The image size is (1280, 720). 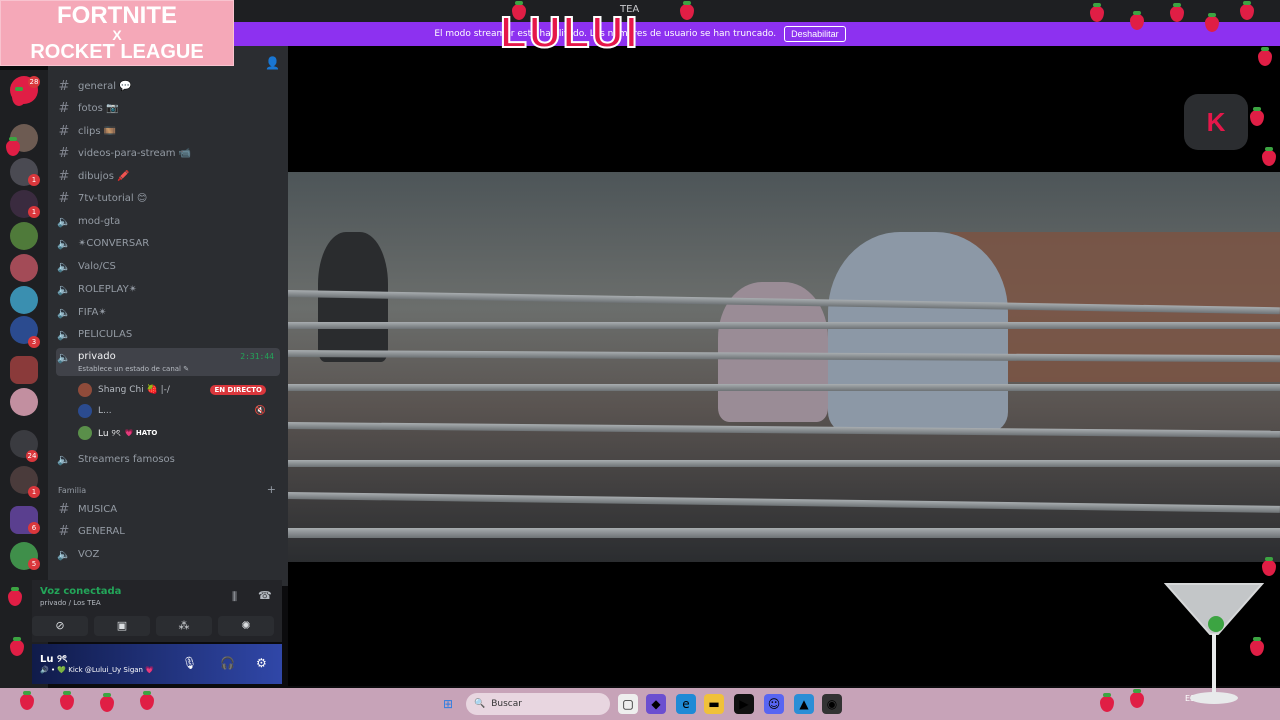 What do you see at coordinates (72, 490) in the screenshot?
I see `category-familia: Familia` at bounding box center [72, 490].